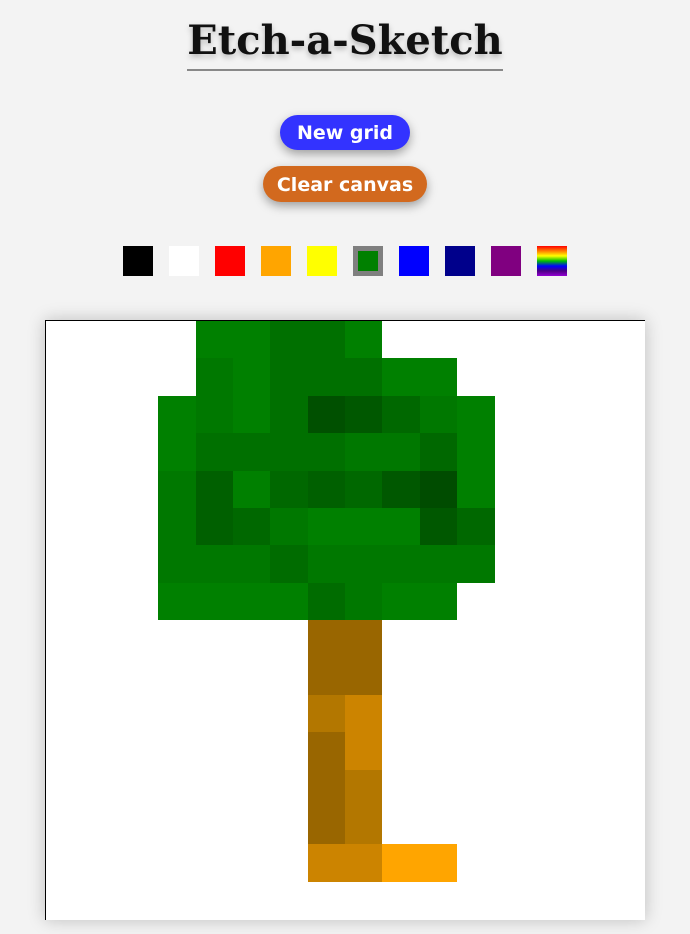 The image size is (690, 934). Describe the element at coordinates (460, 261) in the screenshot. I see `swatch-navy` at that location.